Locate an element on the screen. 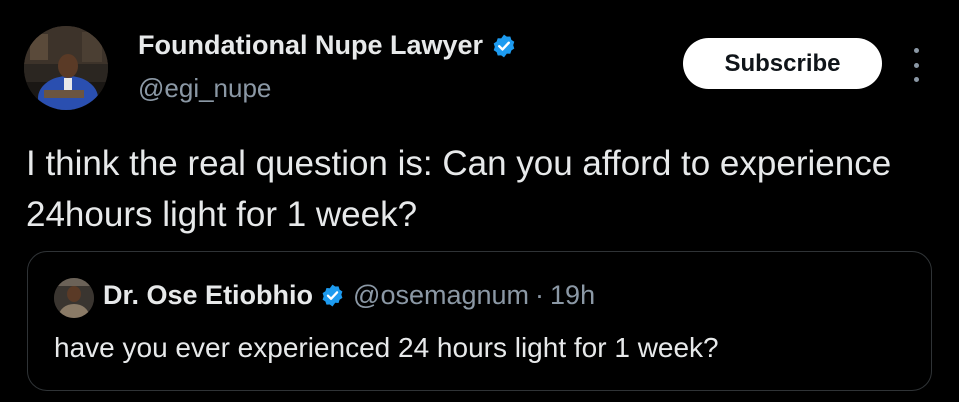  author-name: Foundational Nupe Lawyer is located at coordinates (327, 45).